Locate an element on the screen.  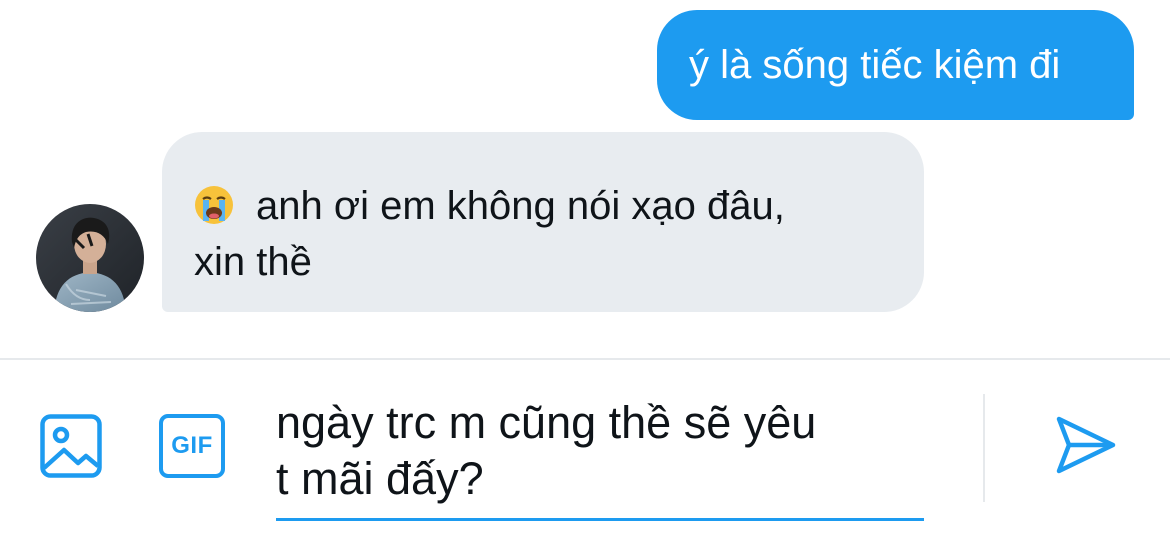
message-input: ngày trc m cũng thề sẽ yêu t mãi đấy? is located at coordinates (600, 459).